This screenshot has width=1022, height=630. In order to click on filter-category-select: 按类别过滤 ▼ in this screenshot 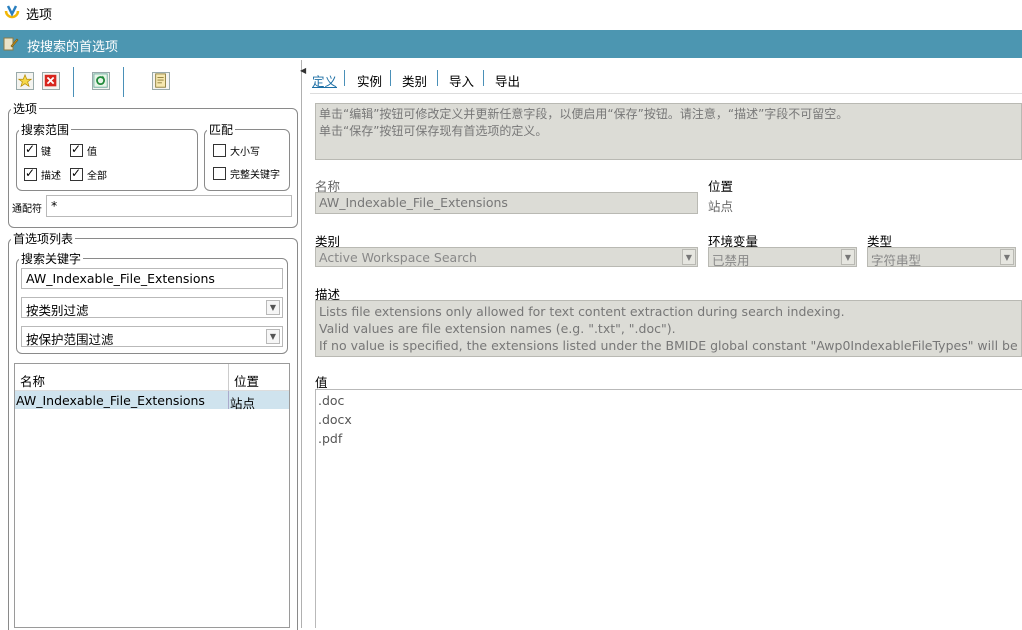, I will do `click(152, 307)`.